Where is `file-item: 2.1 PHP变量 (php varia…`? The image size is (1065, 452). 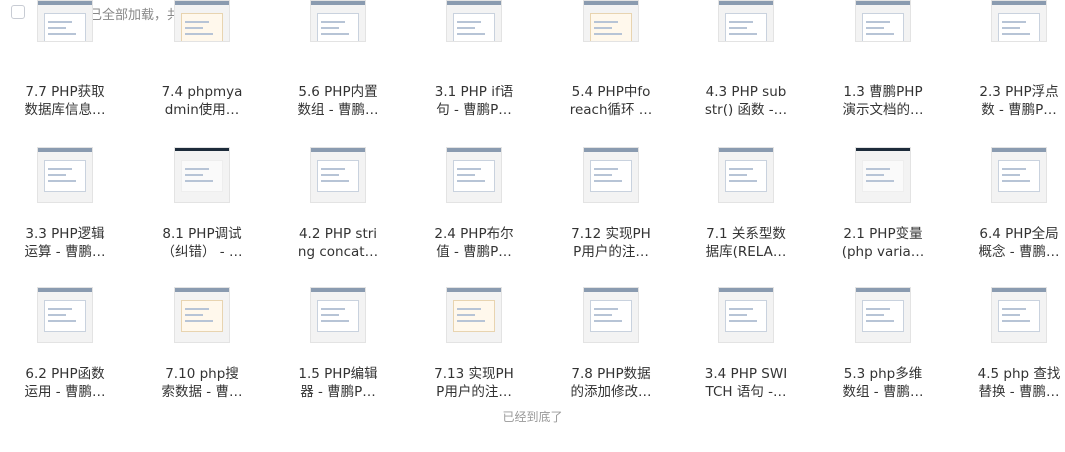 file-item: 2.1 PHP变量 (php varia… is located at coordinates (883, 203).